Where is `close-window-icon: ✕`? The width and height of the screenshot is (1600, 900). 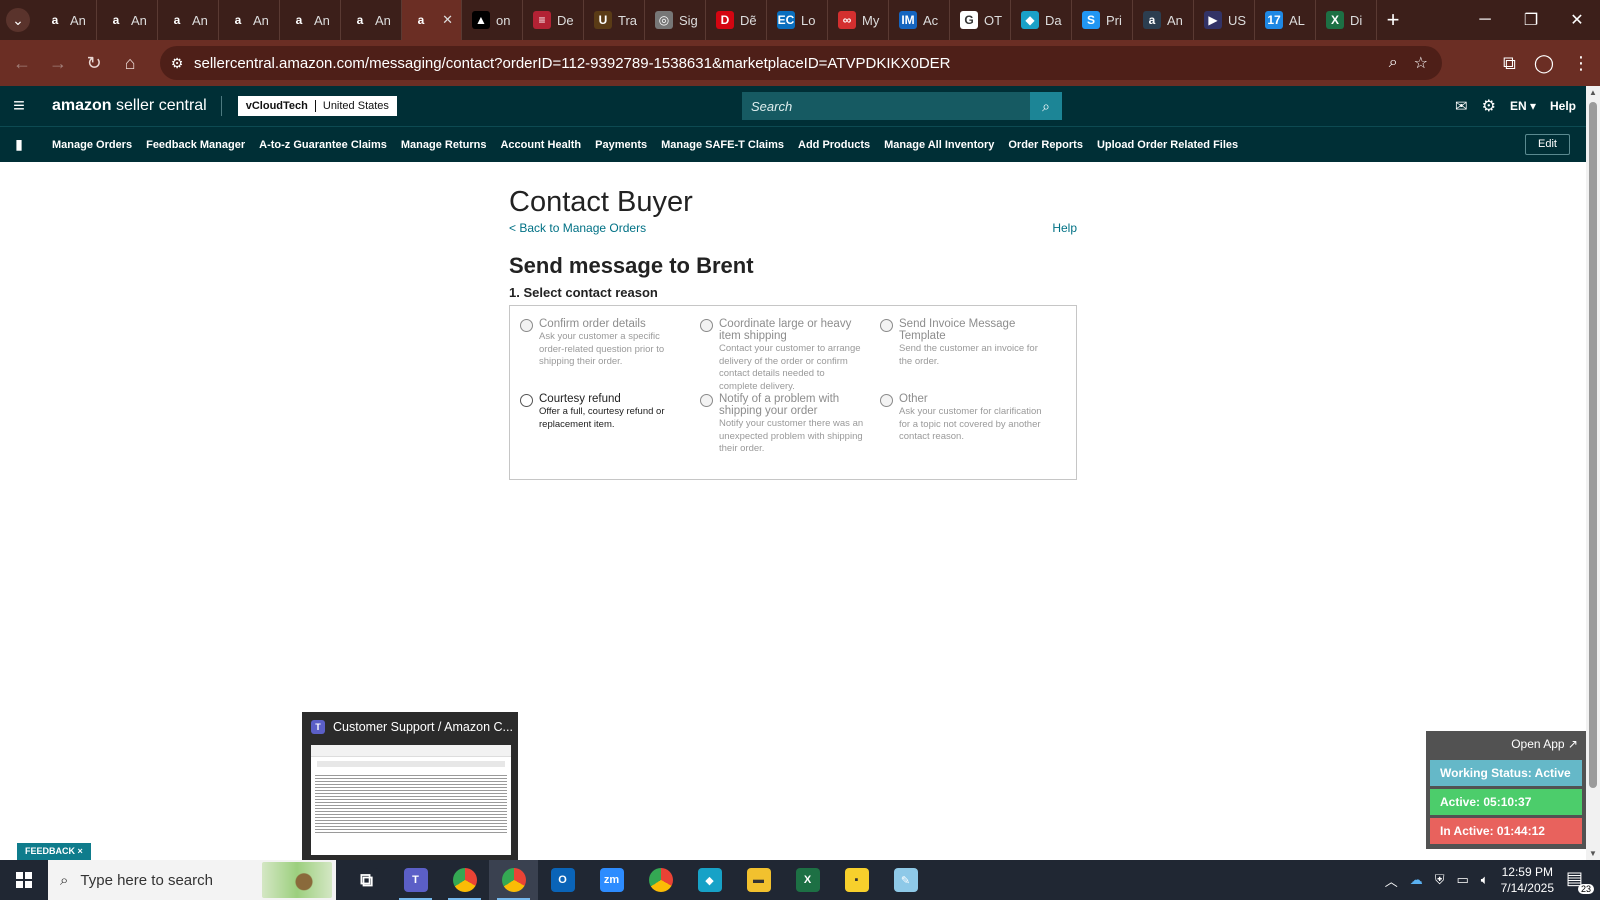
close-window-icon: ✕ is located at coordinates (1577, 20).